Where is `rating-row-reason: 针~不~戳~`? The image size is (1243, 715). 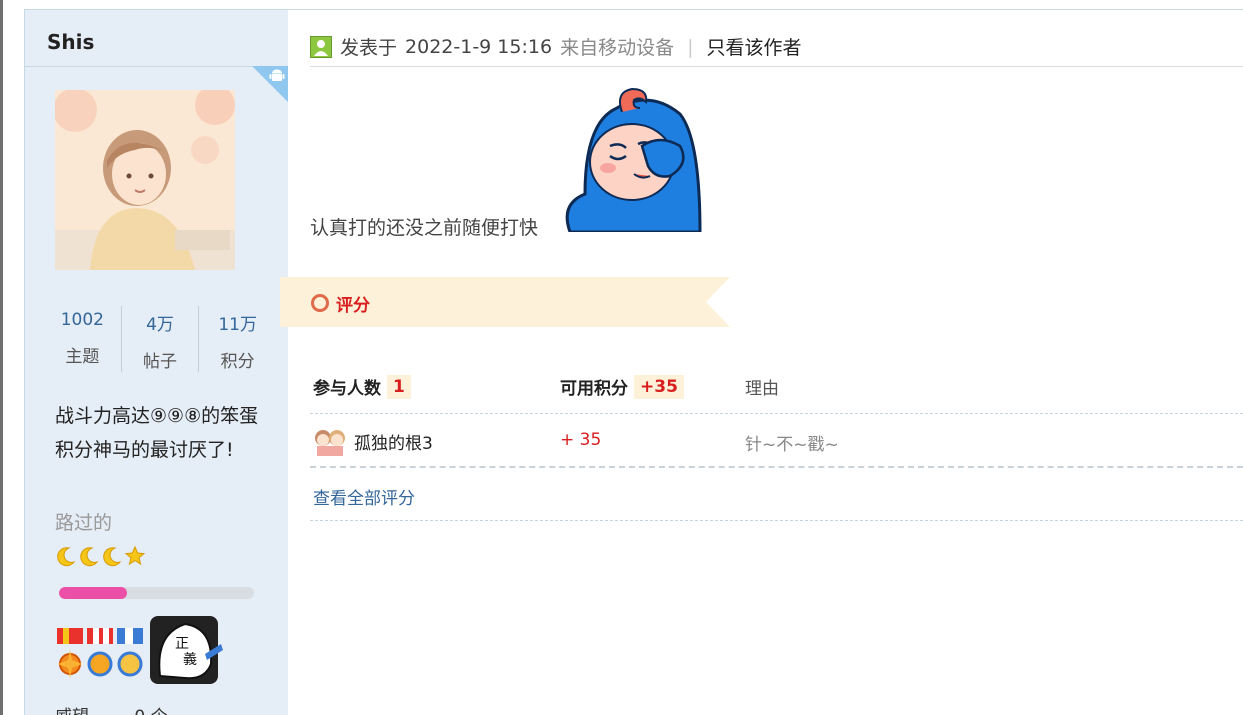 rating-row-reason: 针~不~戳~ is located at coordinates (792, 445).